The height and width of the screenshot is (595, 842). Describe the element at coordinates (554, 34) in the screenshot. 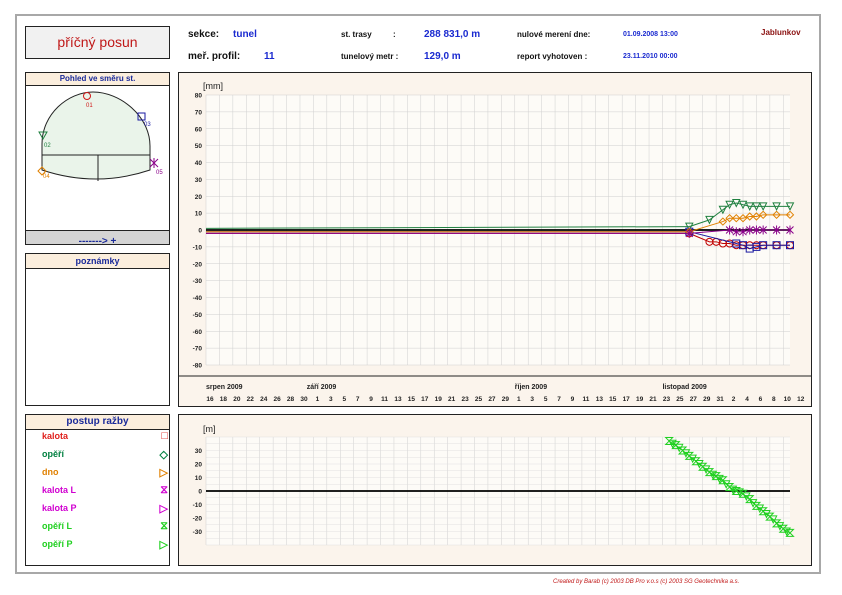

I see `nulove-label: nulové merení dne:` at that location.